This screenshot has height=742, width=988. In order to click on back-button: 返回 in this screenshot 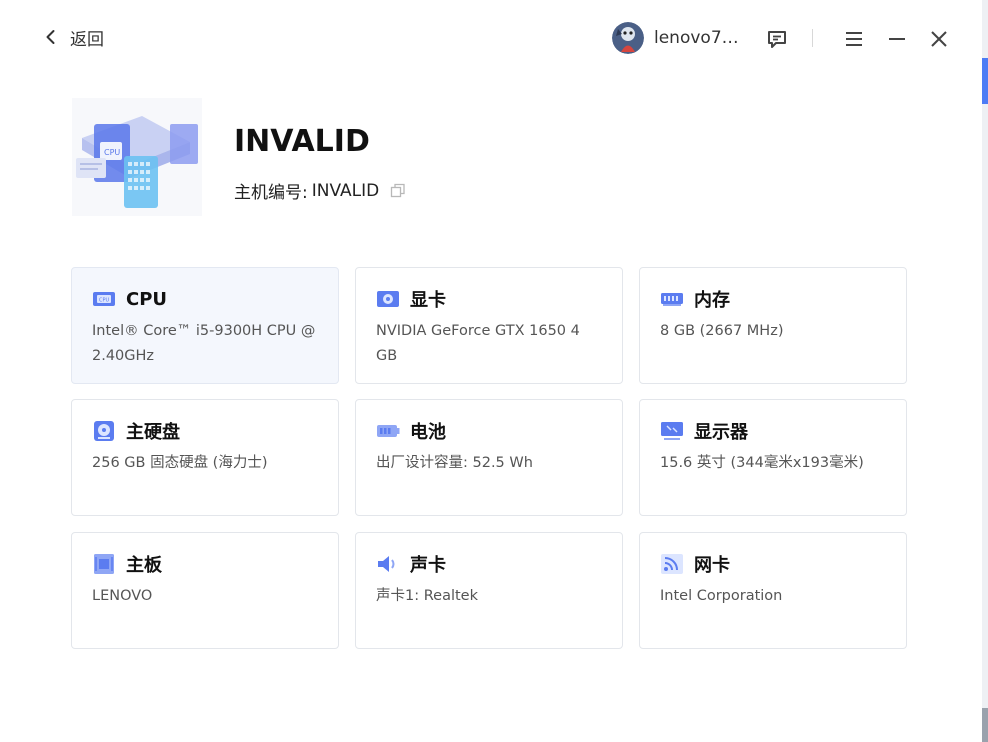, I will do `click(73, 37)`.